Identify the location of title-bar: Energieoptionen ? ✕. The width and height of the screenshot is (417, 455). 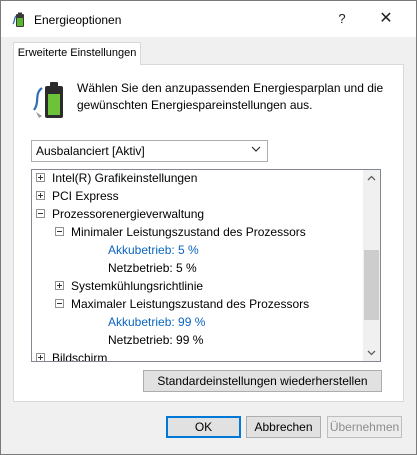
(208, 19).